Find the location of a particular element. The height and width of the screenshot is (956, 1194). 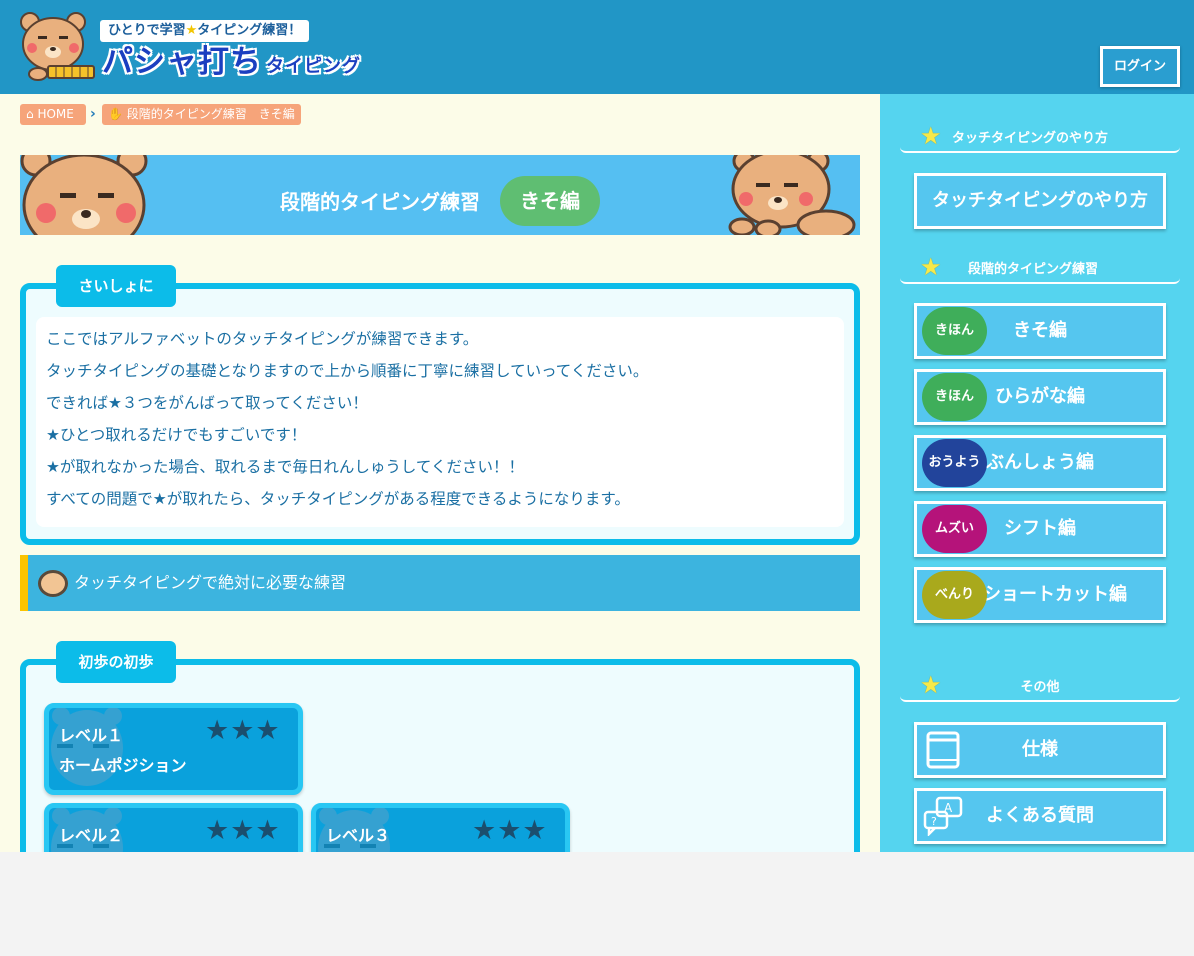

sidebar-item-shortcut: ショートカット編 べんり is located at coordinates (1040, 595).